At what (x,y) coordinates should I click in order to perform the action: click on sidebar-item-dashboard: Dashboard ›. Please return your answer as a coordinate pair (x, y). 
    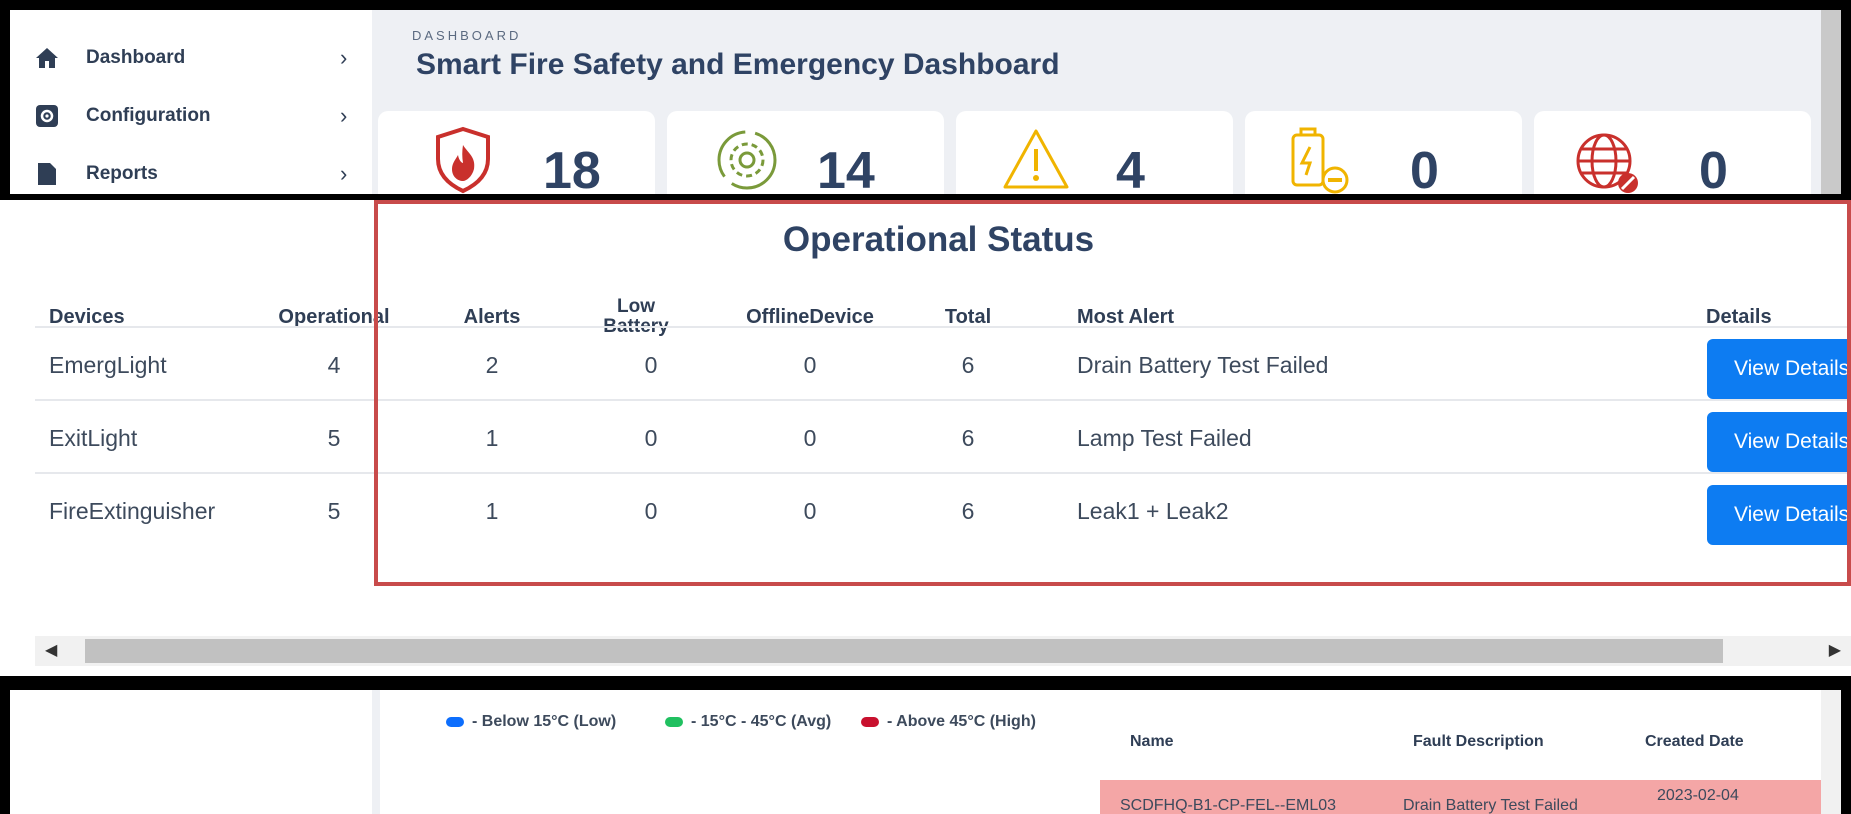
    Looking at the image, I should click on (191, 58).